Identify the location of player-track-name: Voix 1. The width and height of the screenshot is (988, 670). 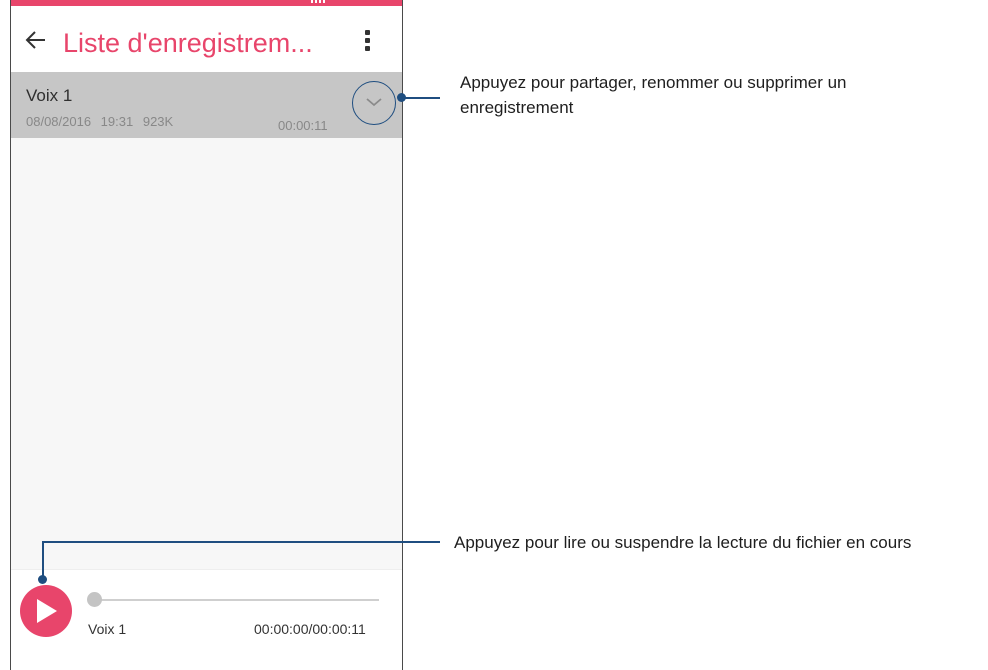
(107, 629).